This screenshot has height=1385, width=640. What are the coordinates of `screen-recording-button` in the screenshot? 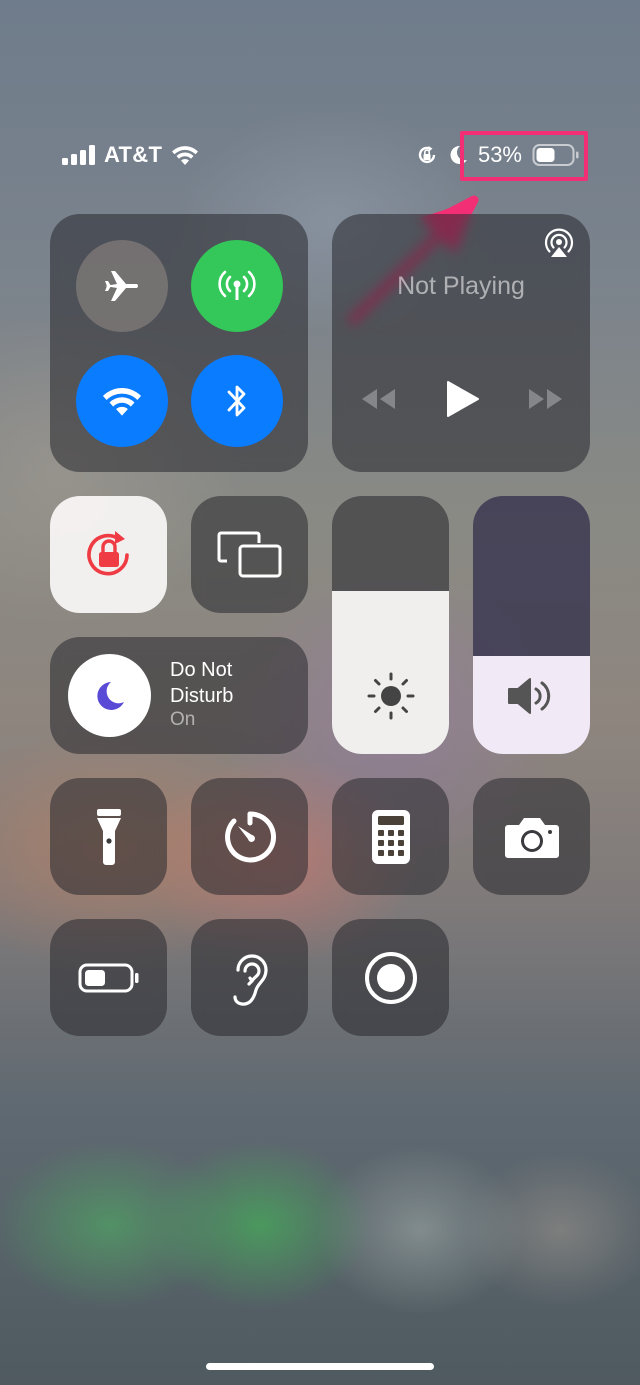 It's located at (390, 977).